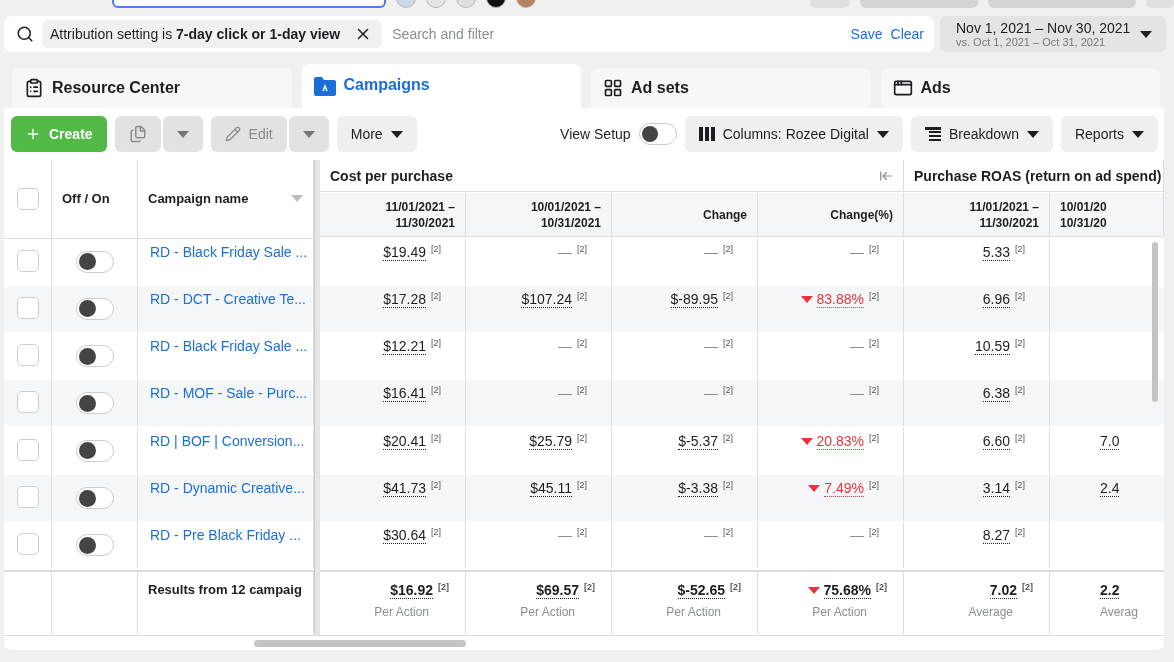 The width and height of the screenshot is (1174, 662). Describe the element at coordinates (198, 199) in the screenshot. I see `column-header: Campaign name` at that location.